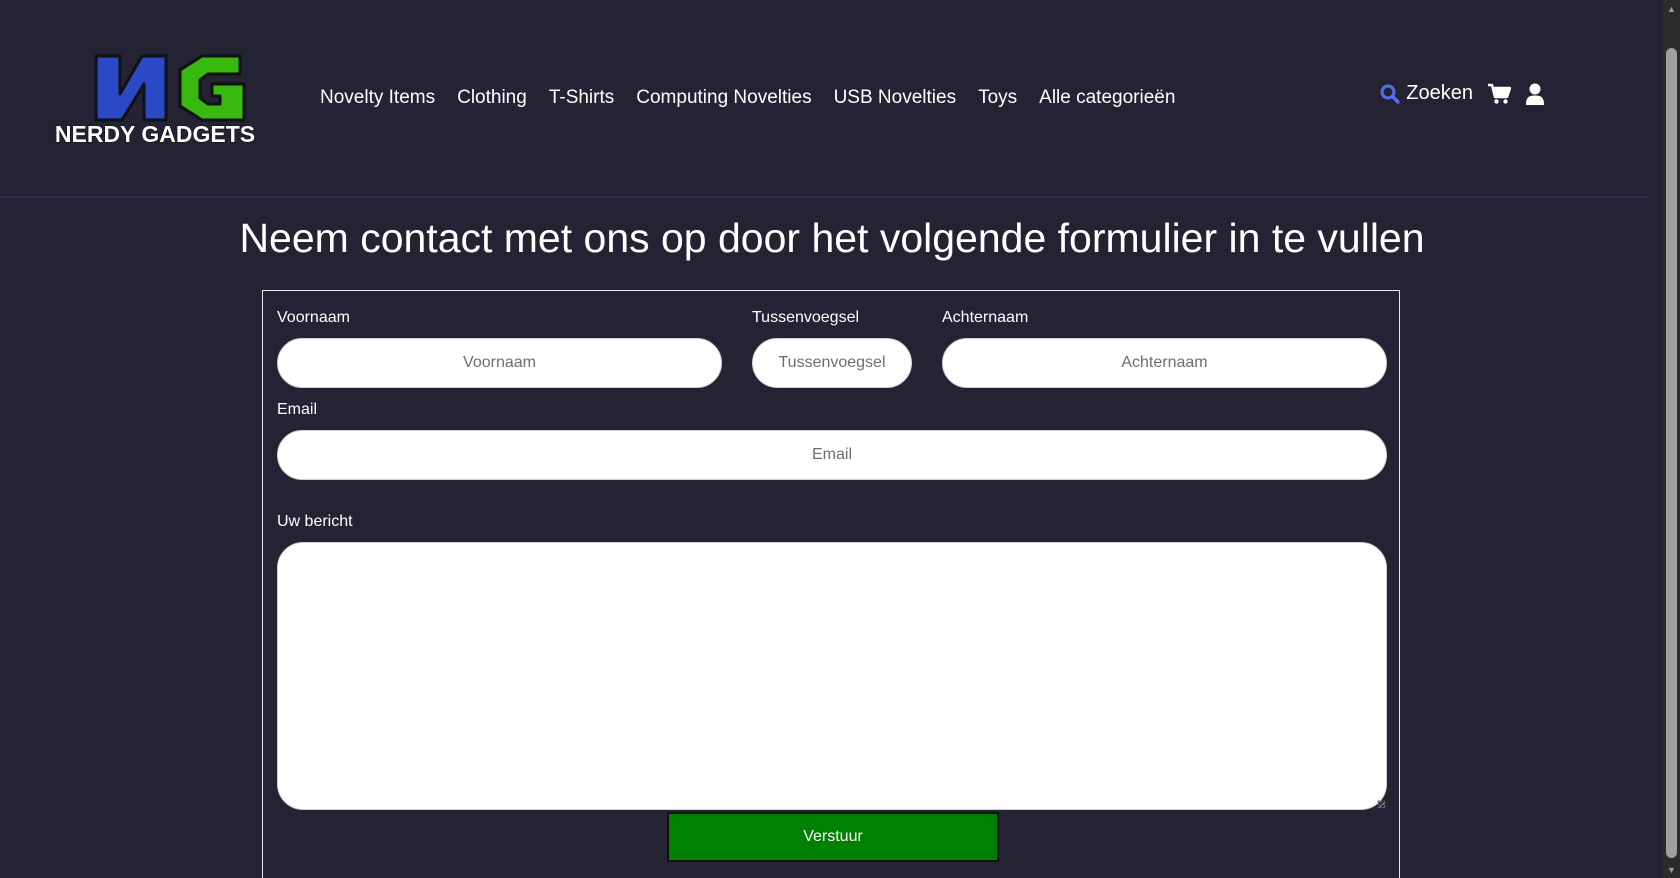  Describe the element at coordinates (895, 98) in the screenshot. I see `nav-usb-novelties: USB Novelties` at that location.